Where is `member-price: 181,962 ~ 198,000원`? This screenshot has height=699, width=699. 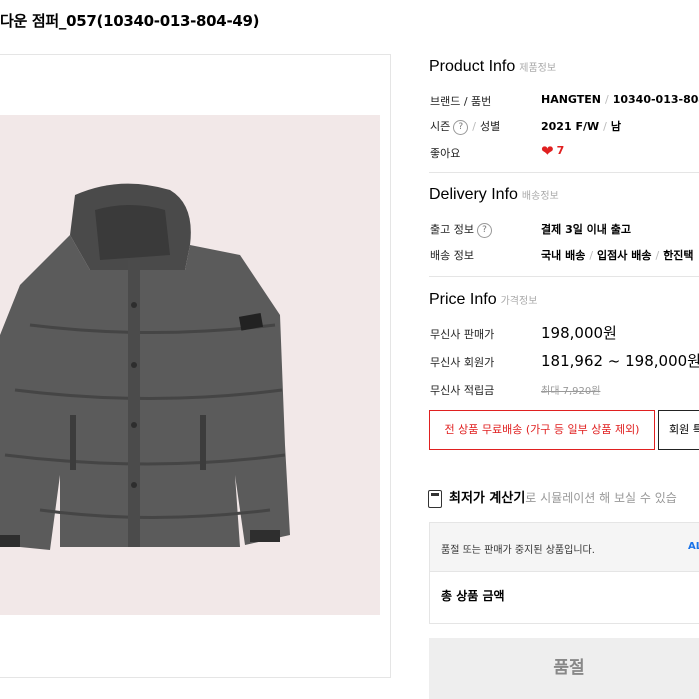 member-price: 181,962 ~ 198,000원 is located at coordinates (620, 361).